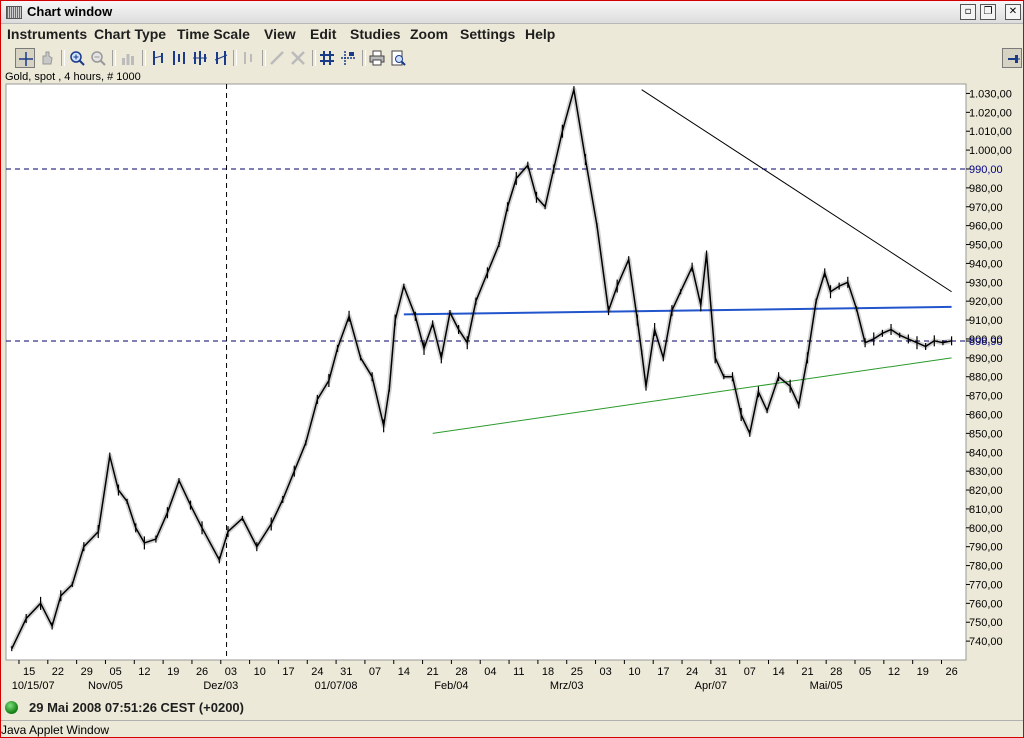 This screenshot has height=738, width=1024. I want to click on minimize-icon: ▫, so click(968, 12).